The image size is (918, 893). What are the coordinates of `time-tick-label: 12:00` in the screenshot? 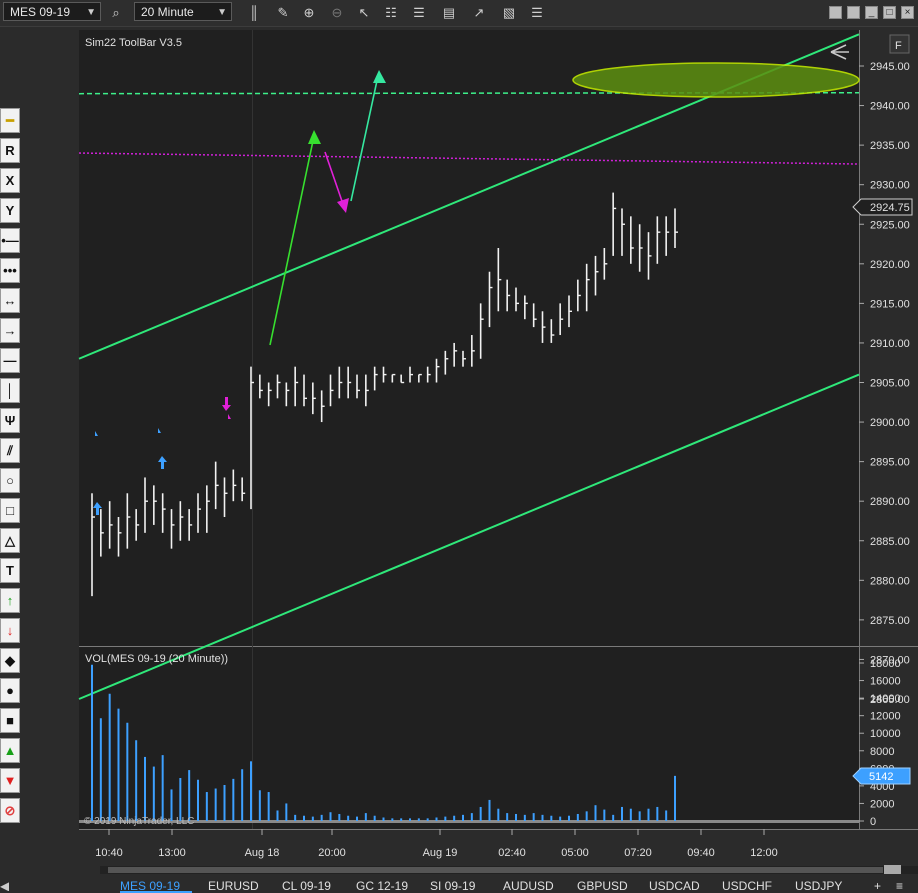 It's located at (764, 853).